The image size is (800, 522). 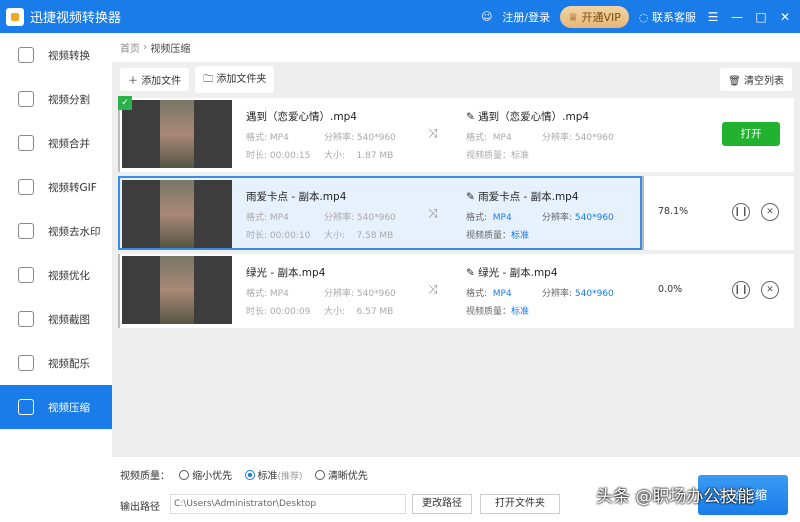 What do you see at coordinates (761, 17) in the screenshot?
I see `maximize-button: □` at bounding box center [761, 17].